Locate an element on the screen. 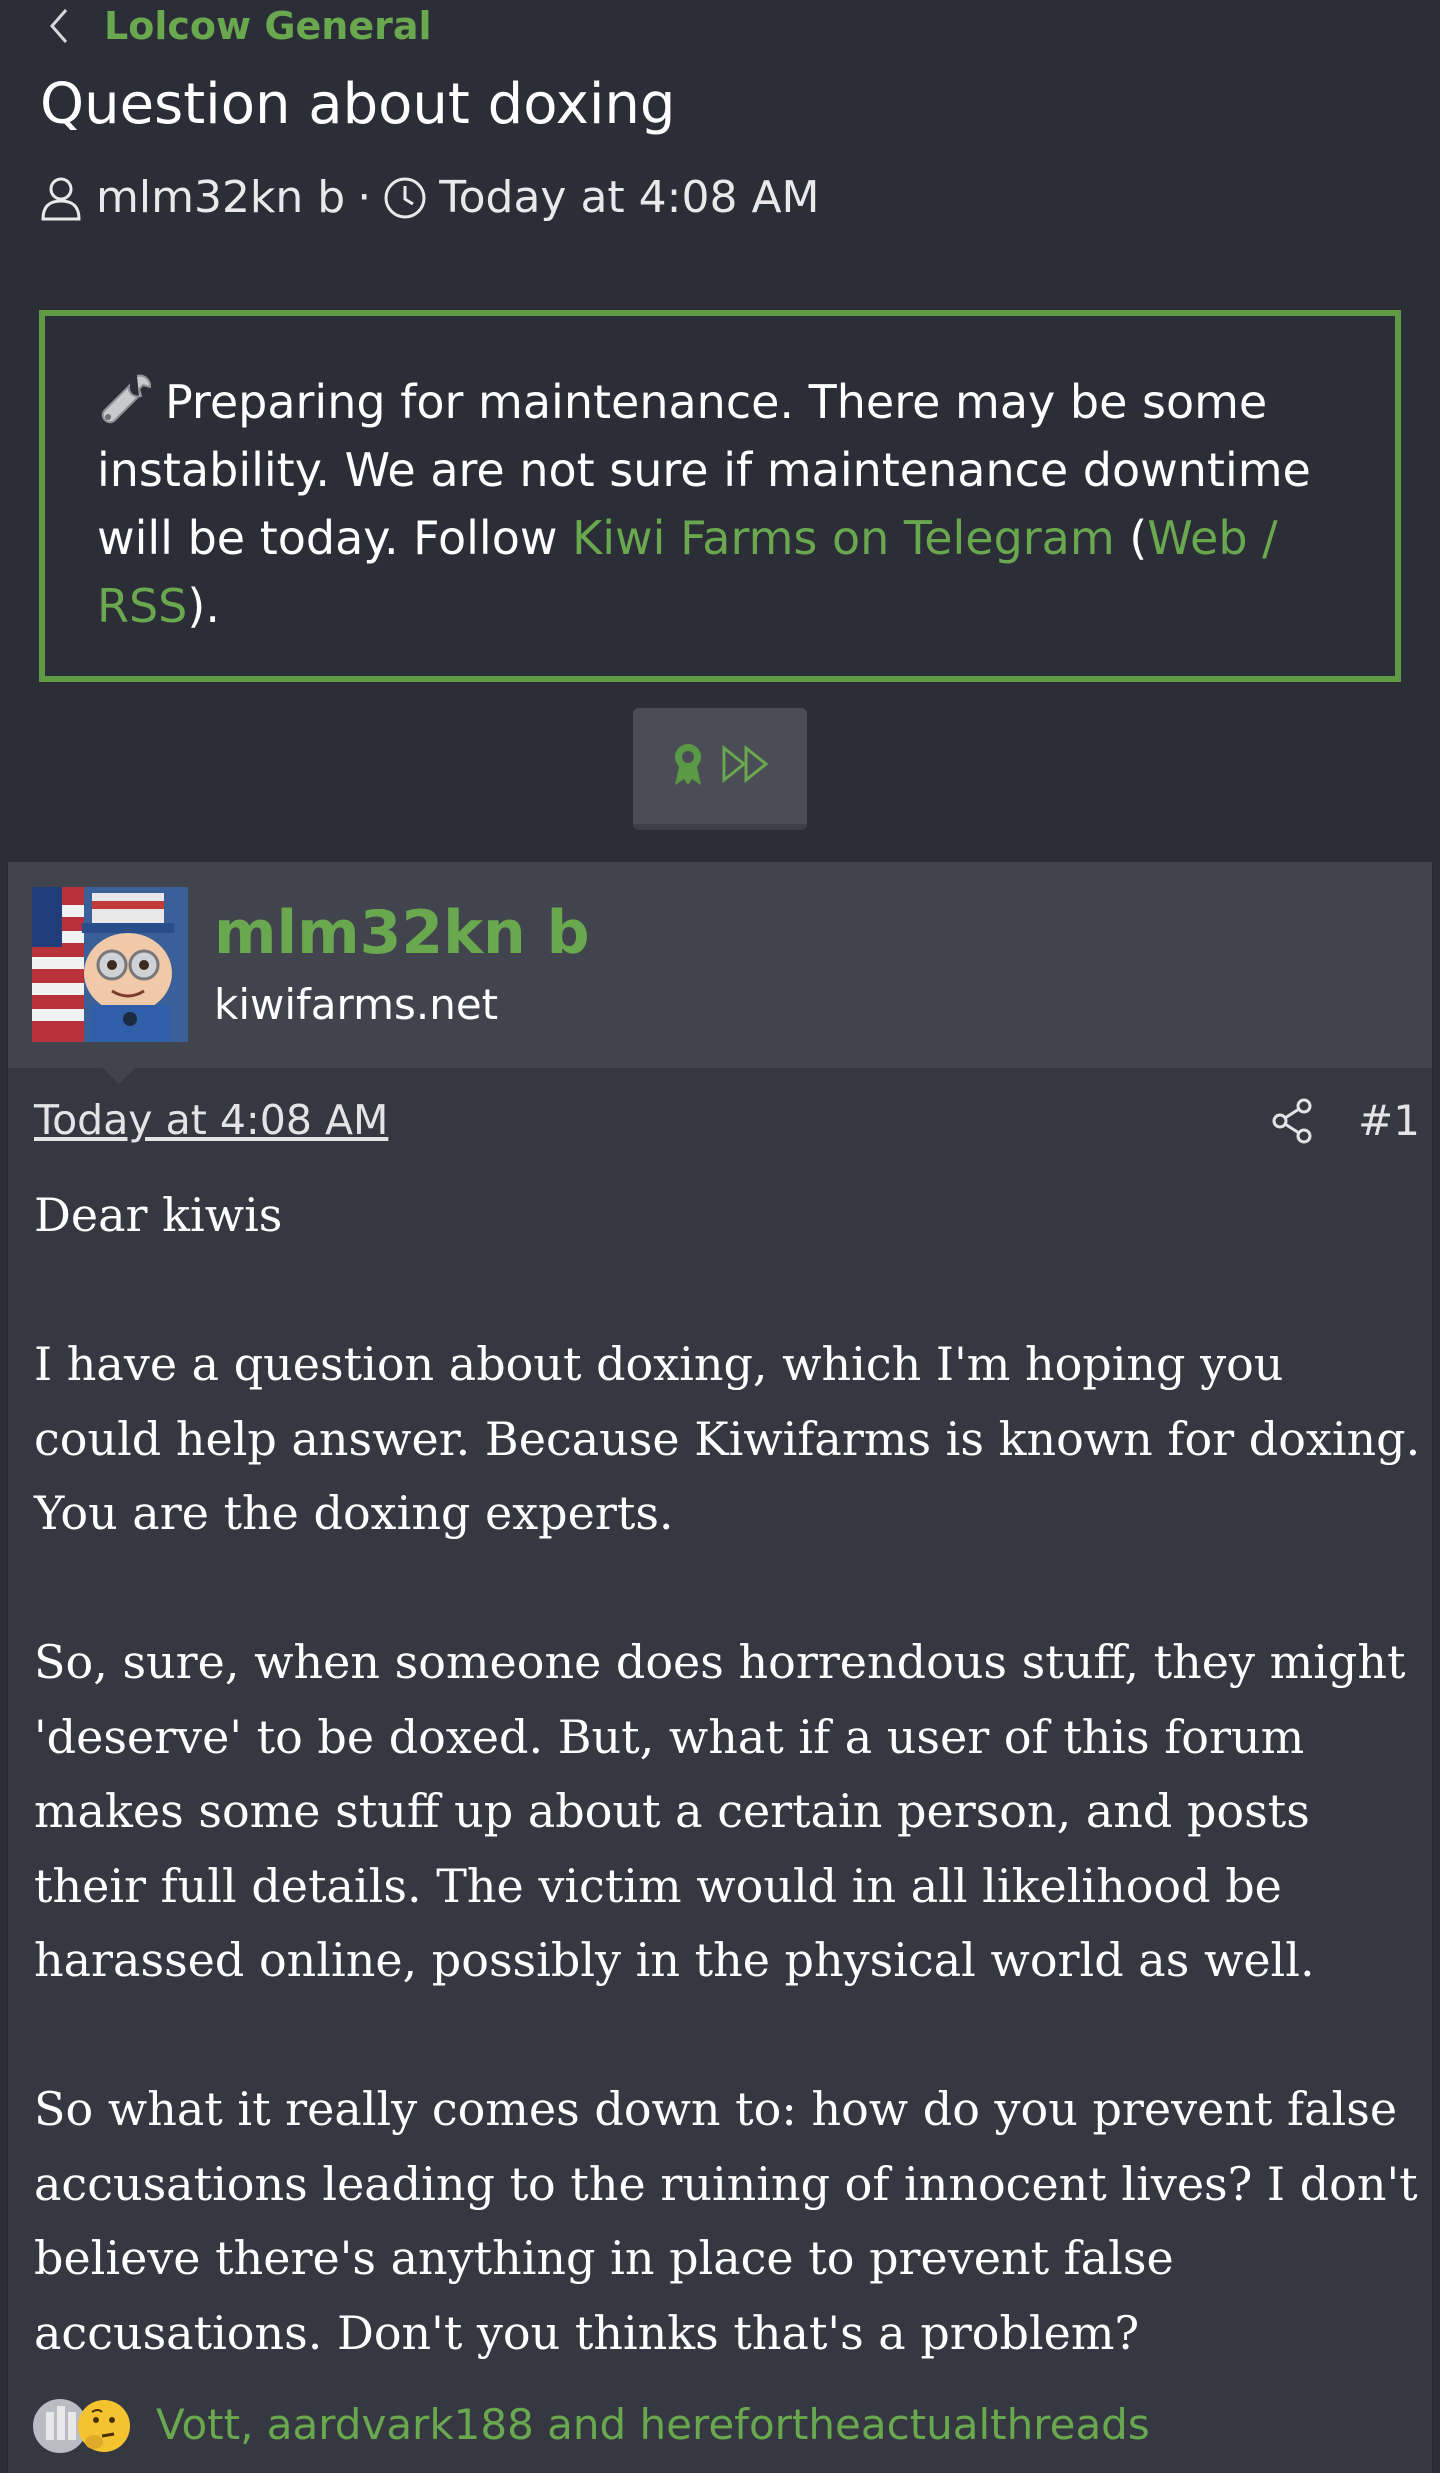 This screenshot has width=1440, height=2473. reaction-icon is located at coordinates (81, 2426).